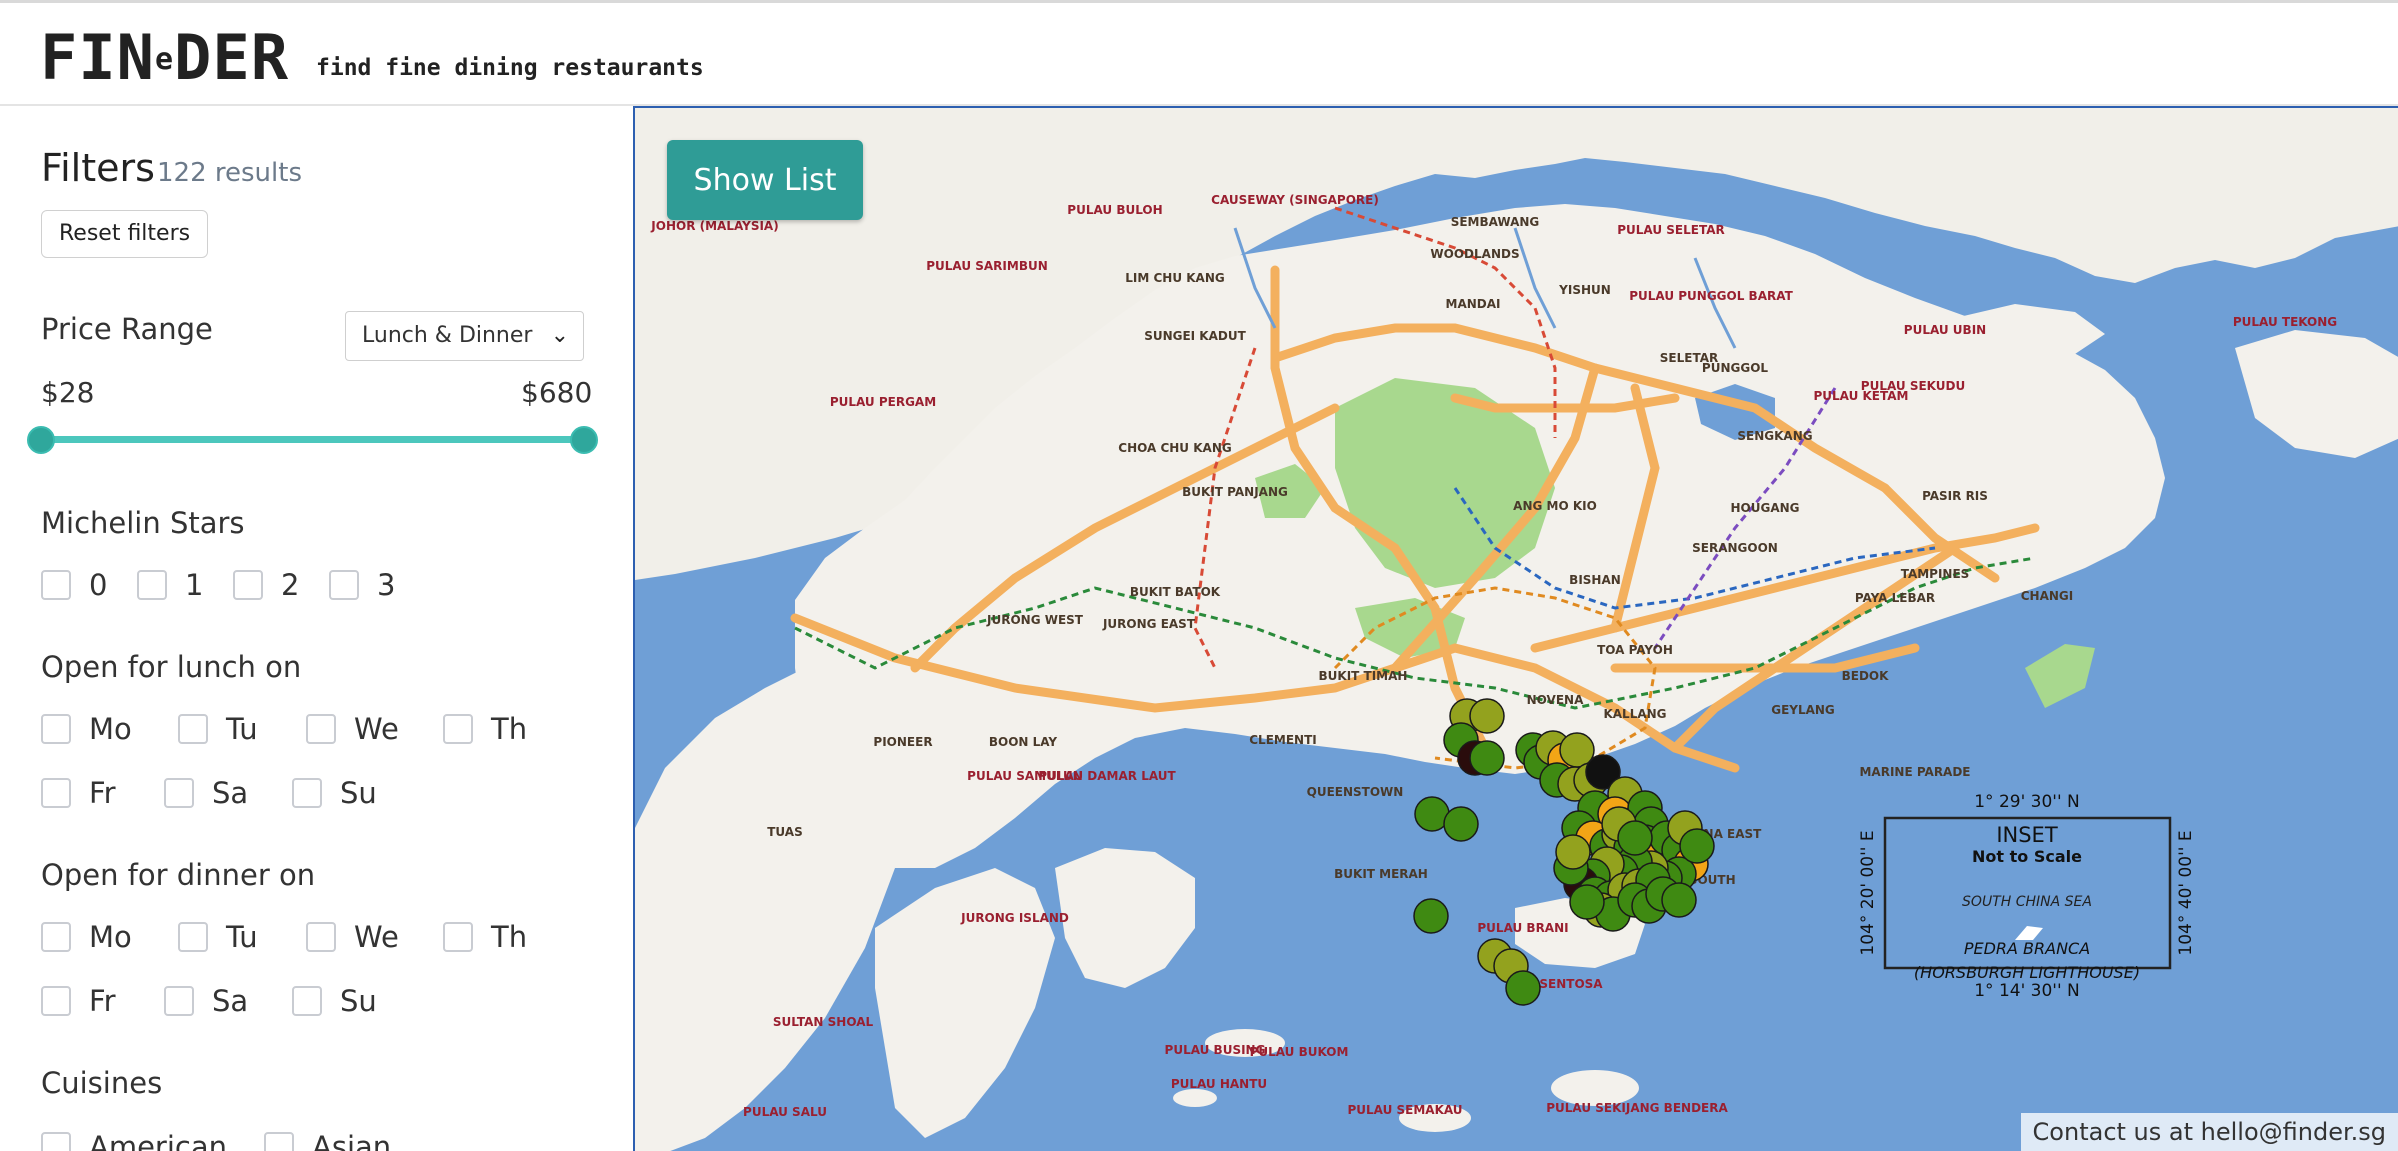  What do you see at coordinates (1282, 740) in the screenshot?
I see `map-label: CLEMENTI` at bounding box center [1282, 740].